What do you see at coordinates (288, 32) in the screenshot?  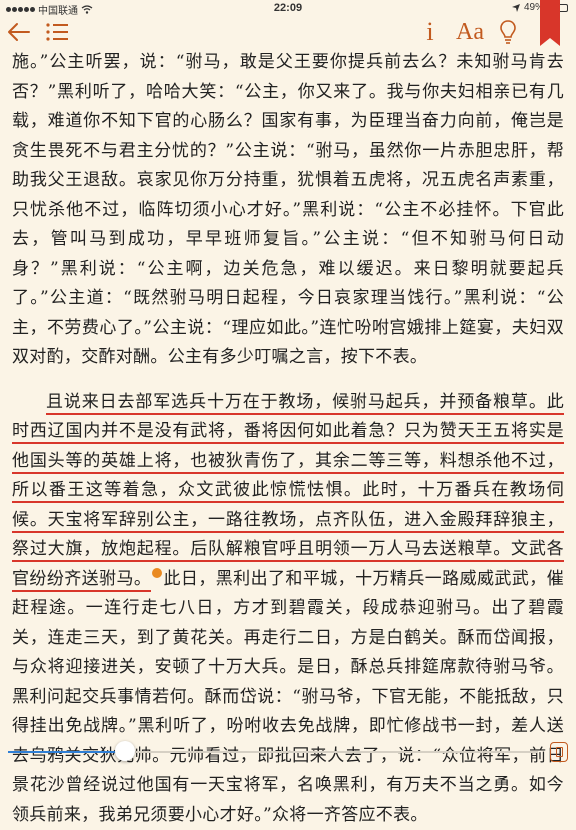 I see `reader-toolbar: i Aa` at bounding box center [288, 32].